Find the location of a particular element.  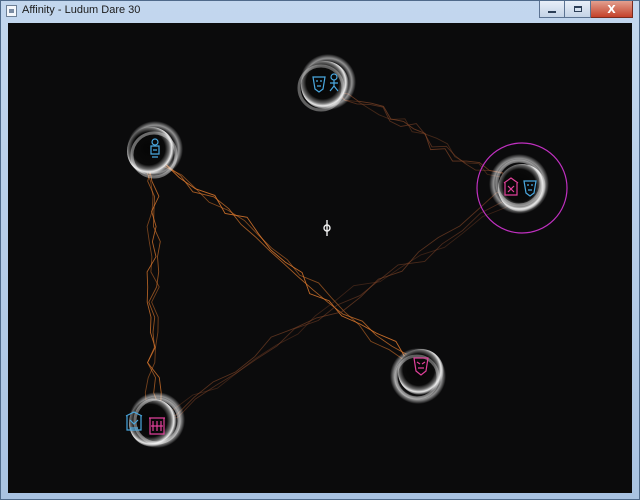

planet-top is located at coordinates (326, 83).